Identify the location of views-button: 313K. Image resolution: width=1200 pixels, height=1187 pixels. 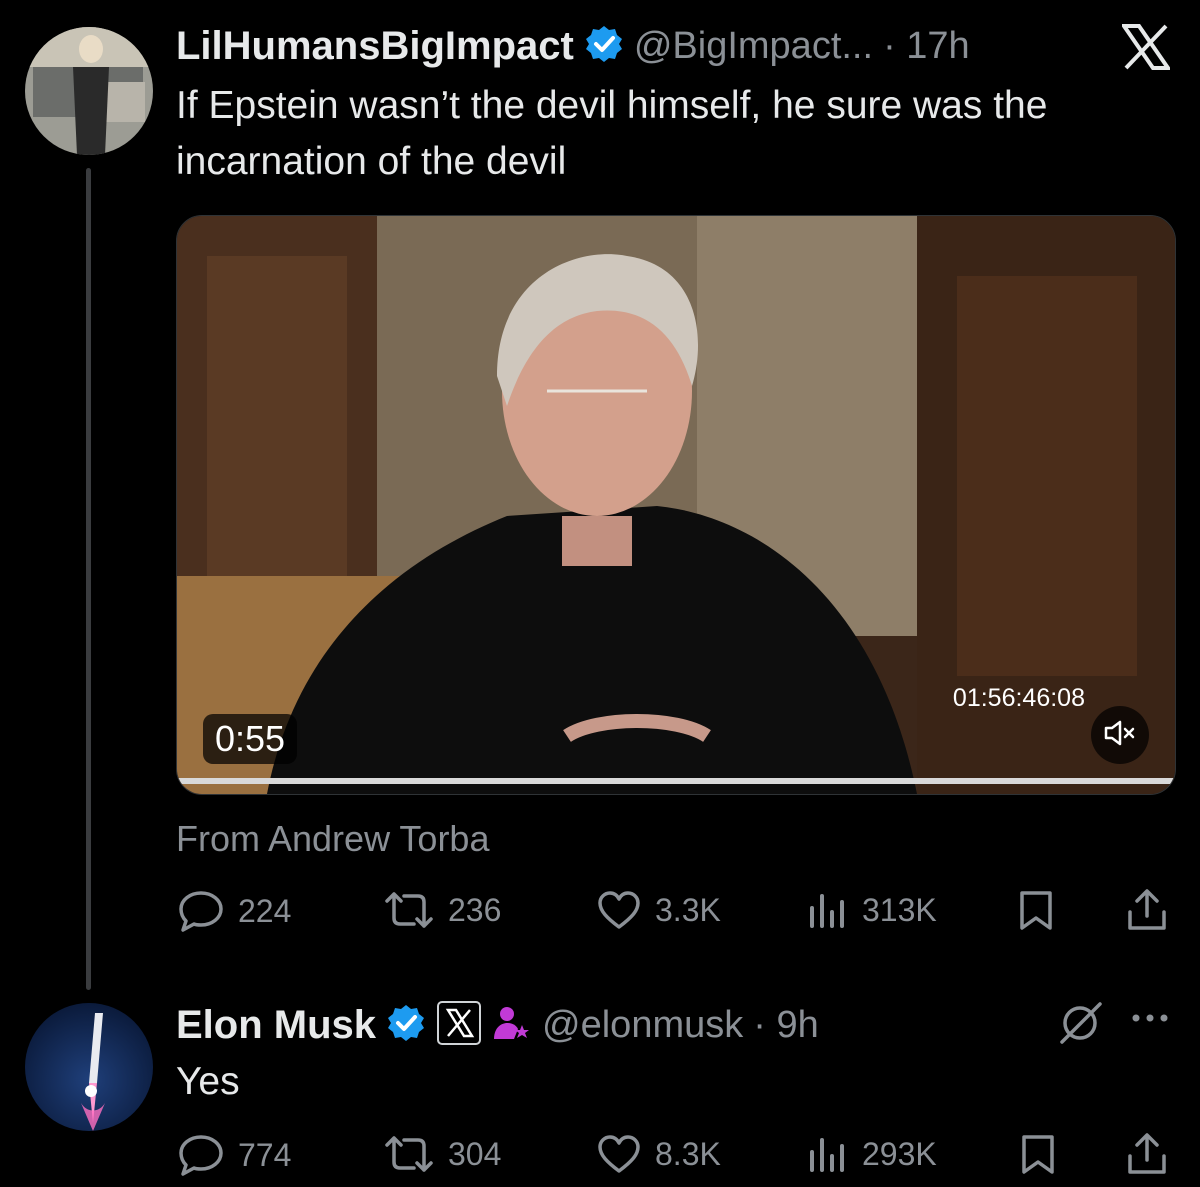
(872, 910).